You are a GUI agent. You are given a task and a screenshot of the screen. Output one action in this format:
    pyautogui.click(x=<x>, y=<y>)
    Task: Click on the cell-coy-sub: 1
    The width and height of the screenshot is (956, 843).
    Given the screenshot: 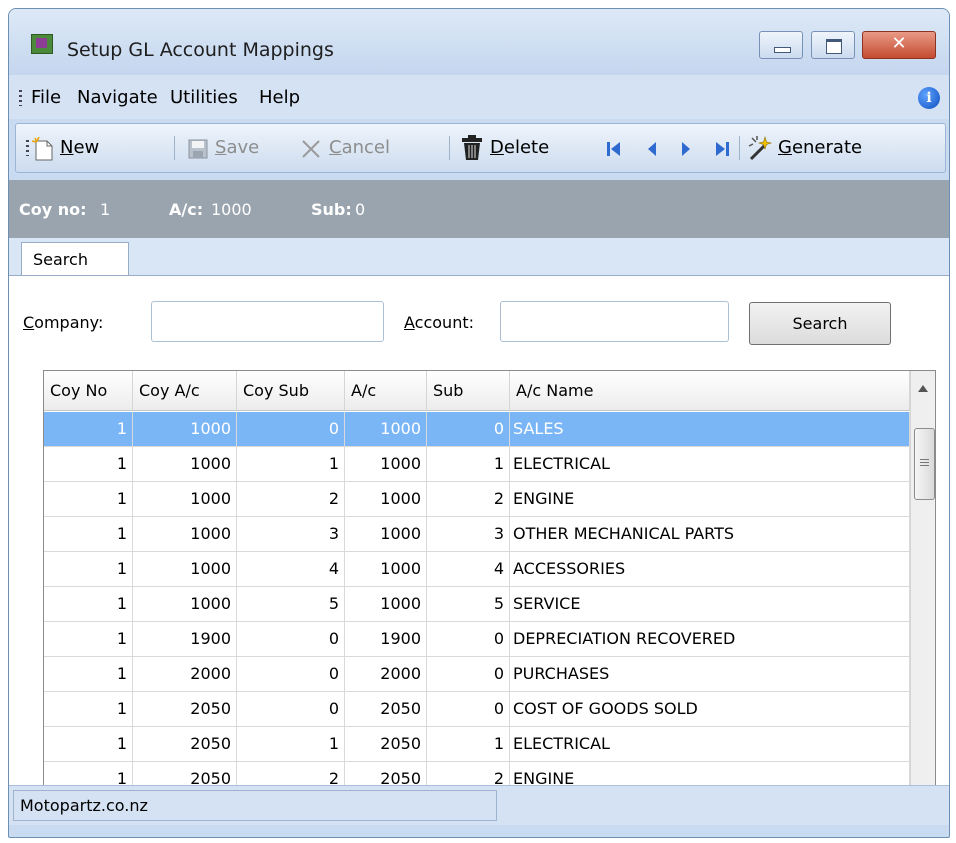 What is the action you would take?
    pyautogui.click(x=291, y=464)
    